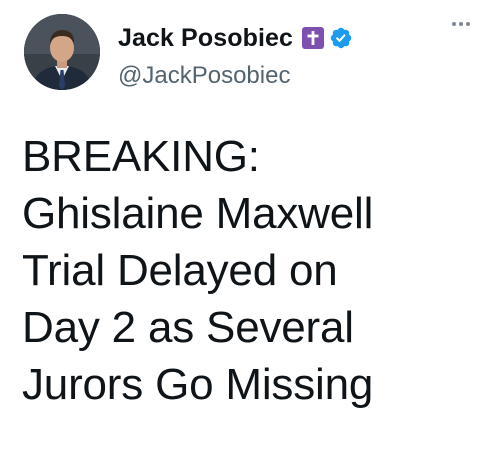 This screenshot has width=500, height=470. I want to click on more-options-icon, so click(461, 24).